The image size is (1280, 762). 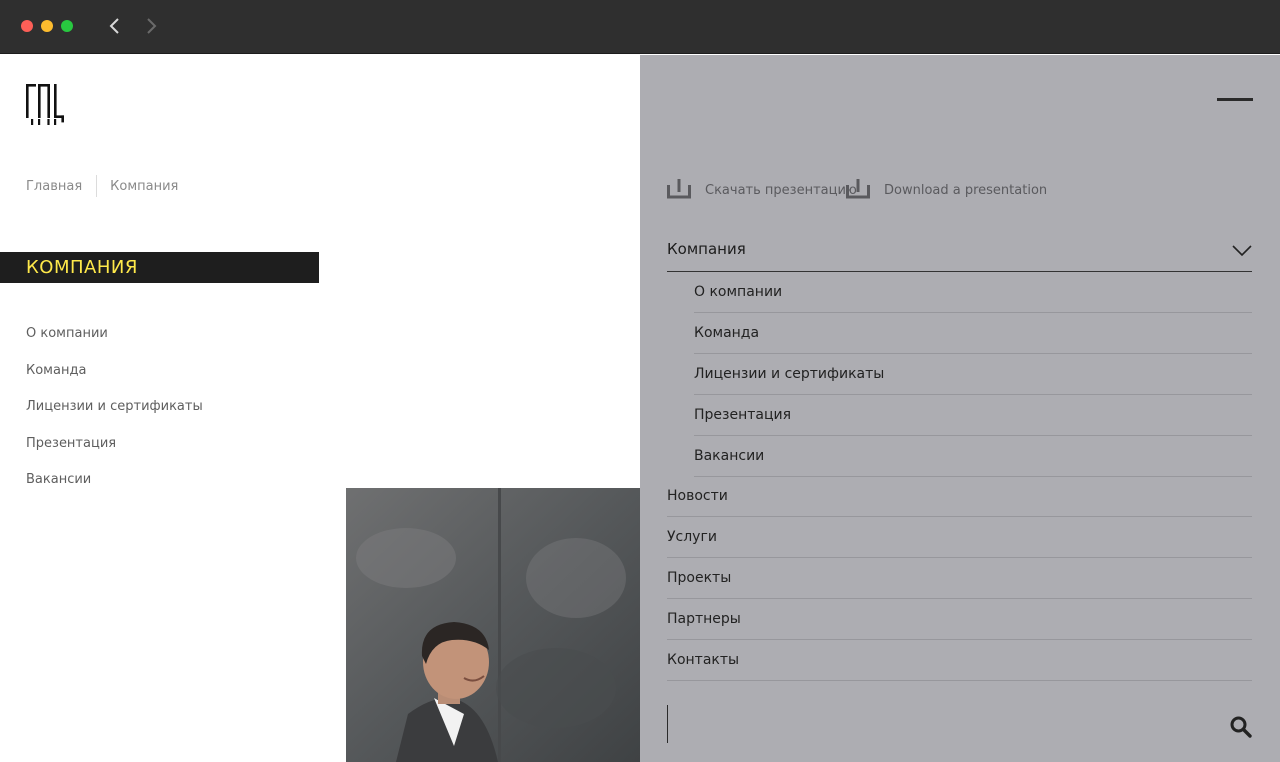 I want to click on close-menu-button, so click(x=1235, y=99).